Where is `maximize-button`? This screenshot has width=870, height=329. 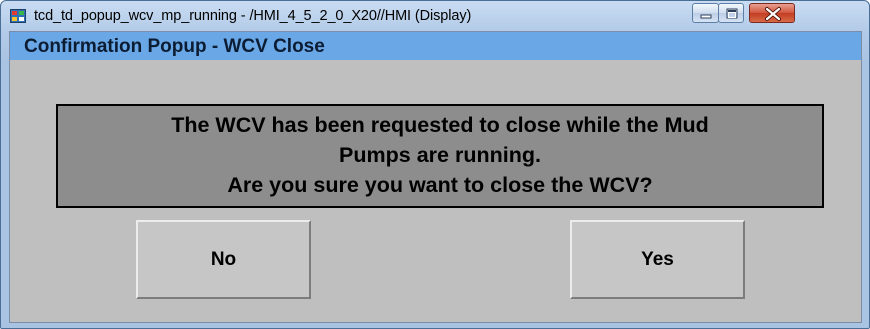 maximize-button is located at coordinates (731, 13).